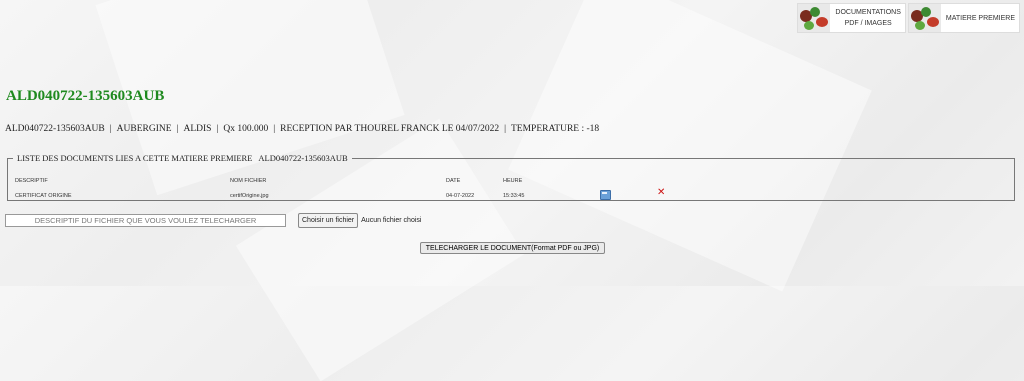 Image resolution: width=1024 pixels, height=381 pixels. What do you see at coordinates (197, 129) in the screenshot?
I see `lot-supplier: ALDIS` at bounding box center [197, 129].